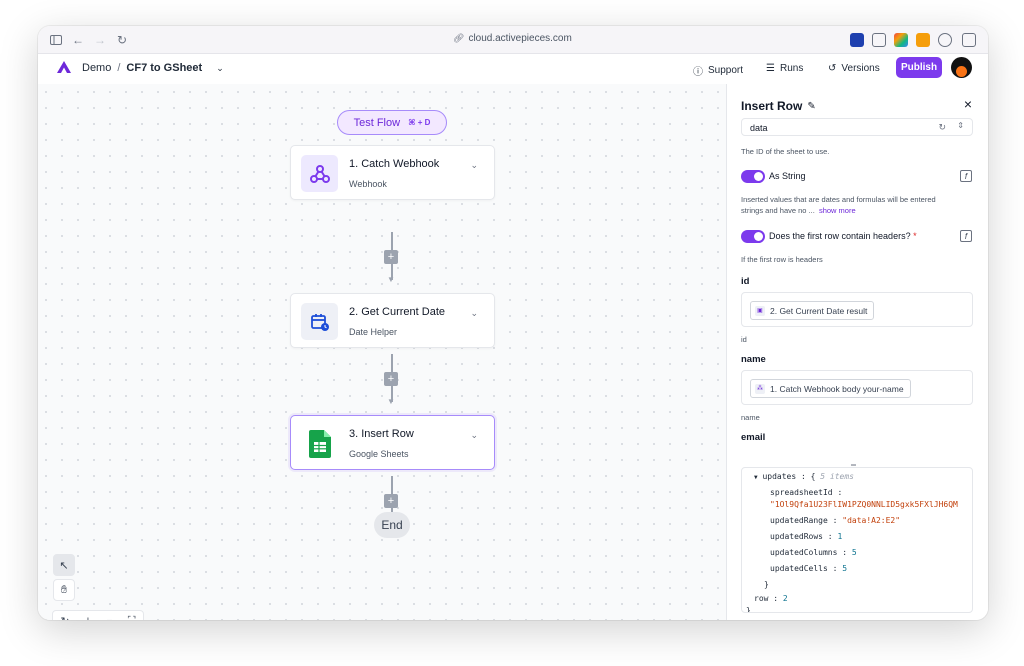  Describe the element at coordinates (857, 40) in the screenshot. I see `password-extension-icon` at that location.